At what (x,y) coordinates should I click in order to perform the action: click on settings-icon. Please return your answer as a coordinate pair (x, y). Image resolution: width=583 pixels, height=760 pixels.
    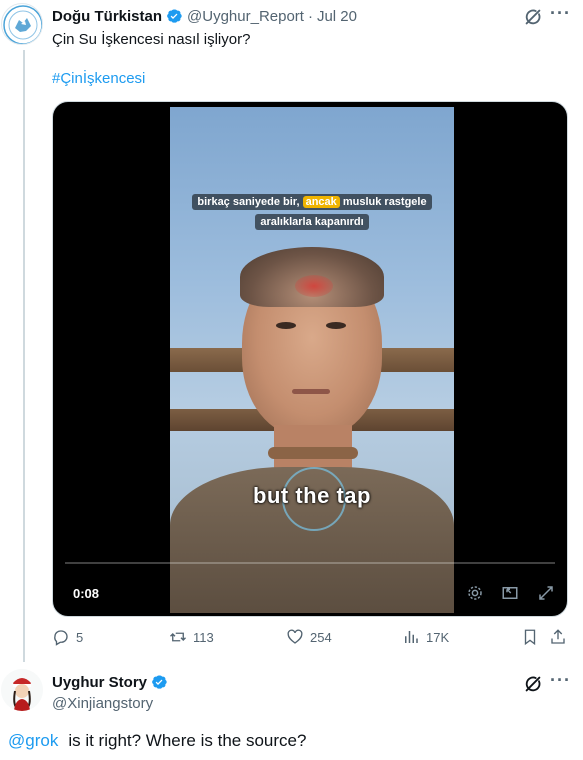
    Looking at the image, I should click on (475, 593).